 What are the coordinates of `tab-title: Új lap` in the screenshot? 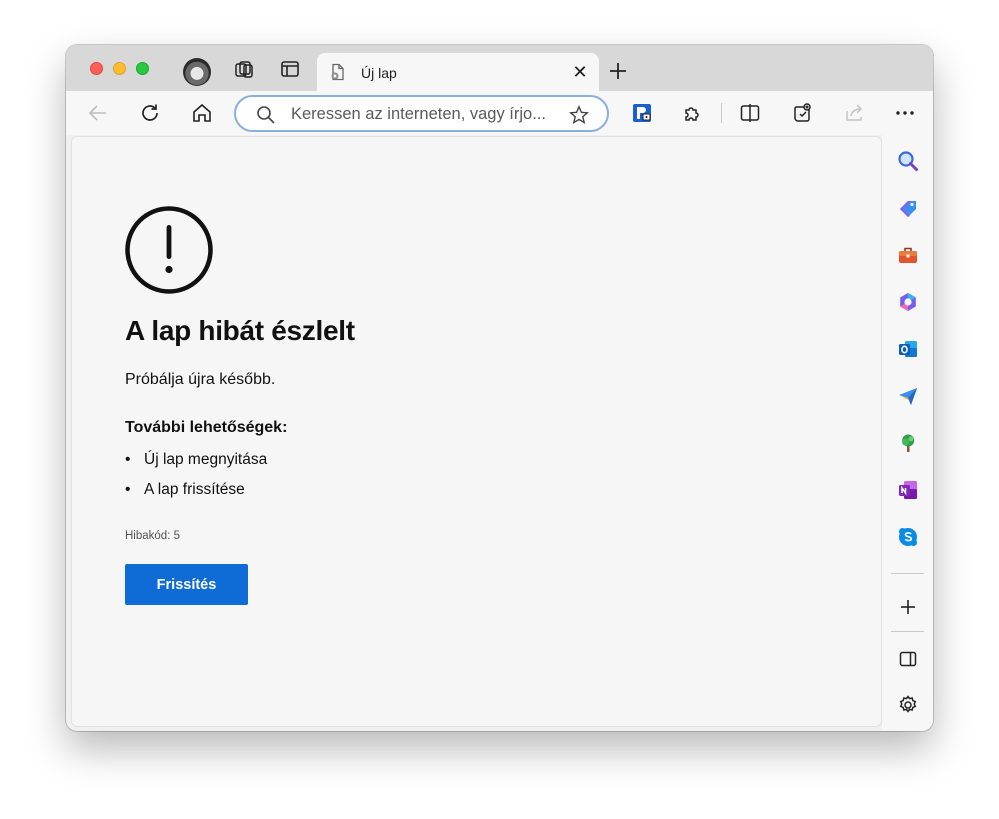 It's located at (379, 73).